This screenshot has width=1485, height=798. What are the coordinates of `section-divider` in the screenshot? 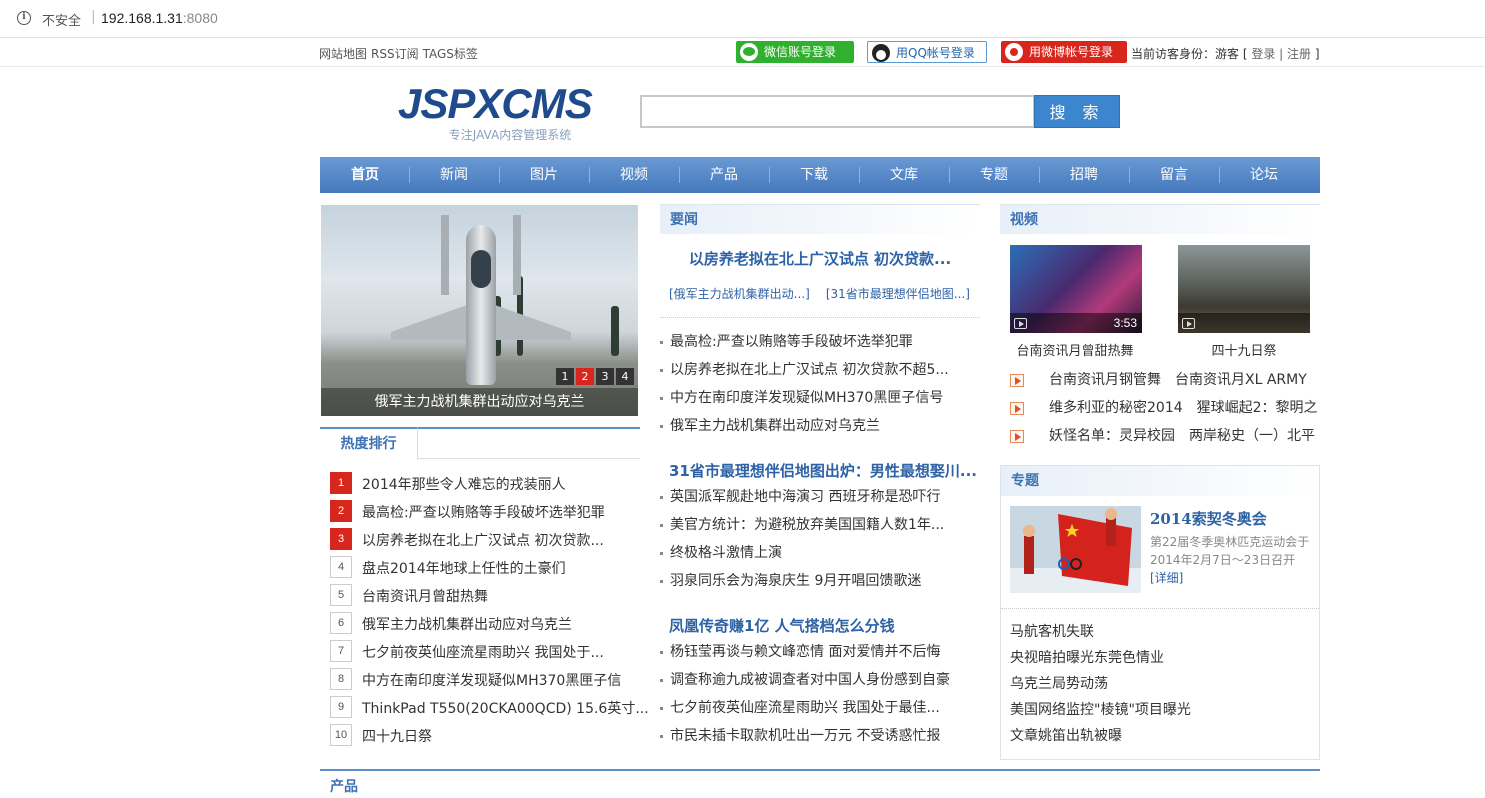 It's located at (1160, 608).